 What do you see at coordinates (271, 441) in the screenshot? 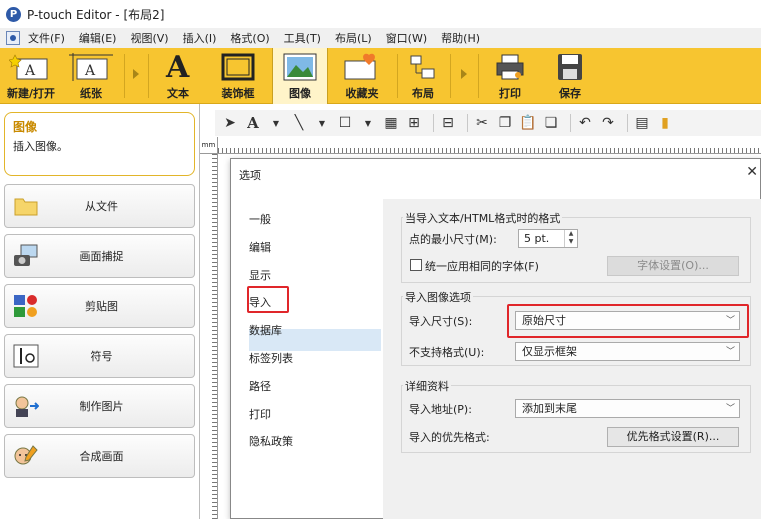
I see `nav-privacy: 隐私政策` at bounding box center [271, 441].